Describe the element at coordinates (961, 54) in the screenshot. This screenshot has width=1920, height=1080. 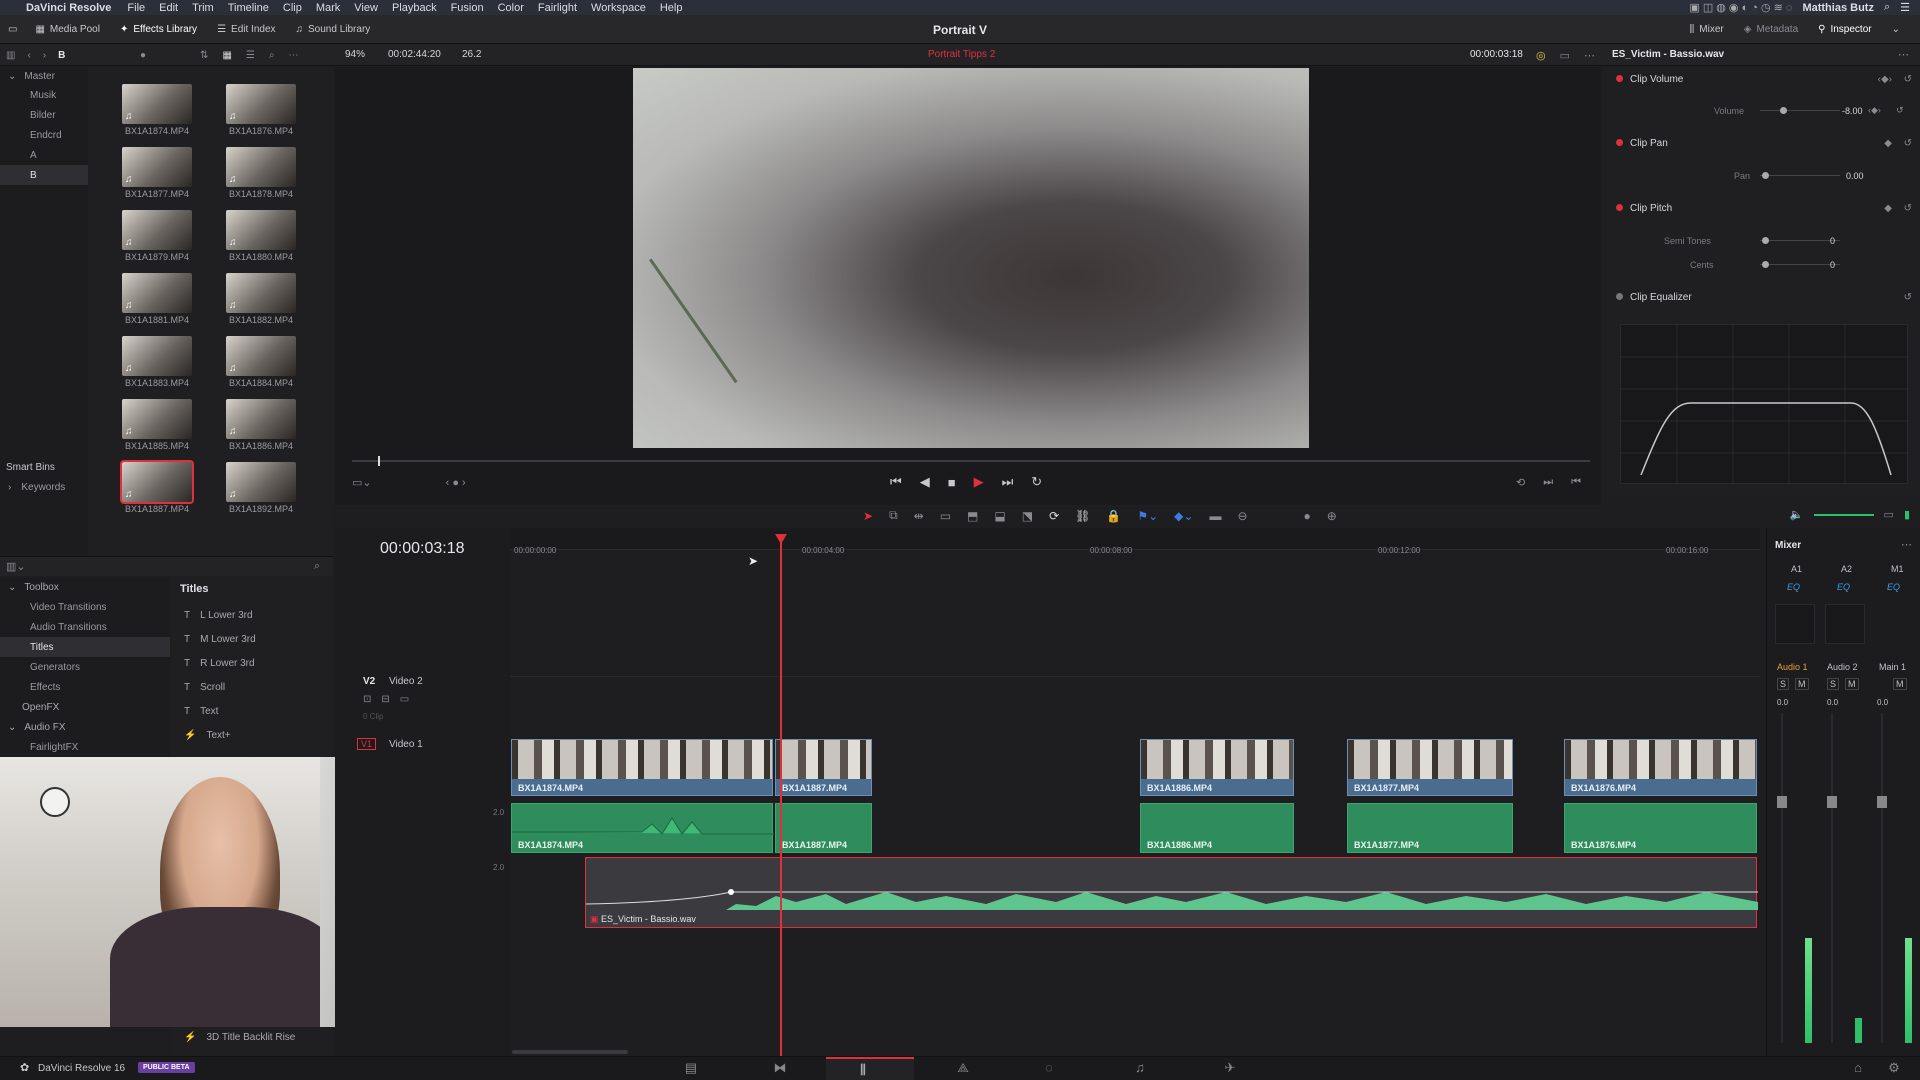
I see `timeline-name: Portrait Tipps 2` at that location.